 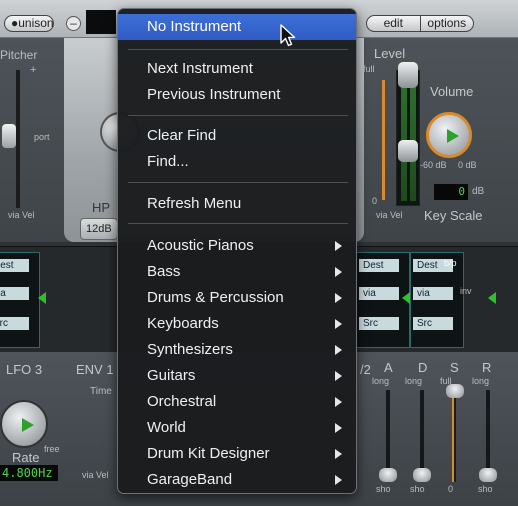 I want to click on menu-item-refresh-menu: Refresh Menu, so click(x=237, y=204).